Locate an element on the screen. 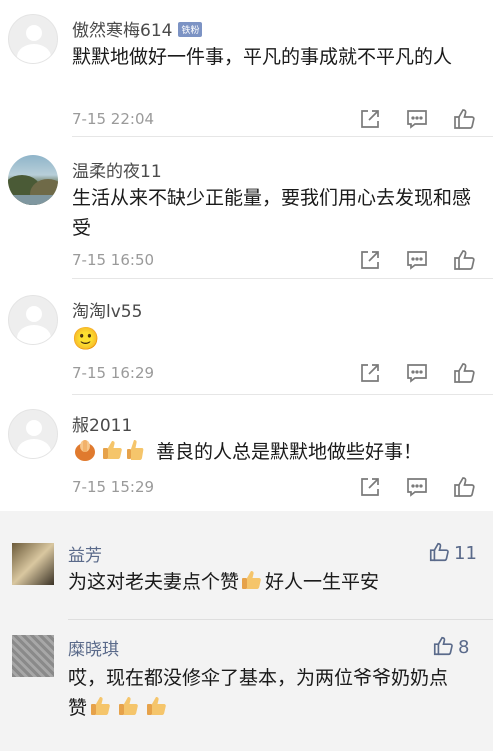 This screenshot has width=493, height=751. comment-author: 益芳 is located at coordinates (85, 553).